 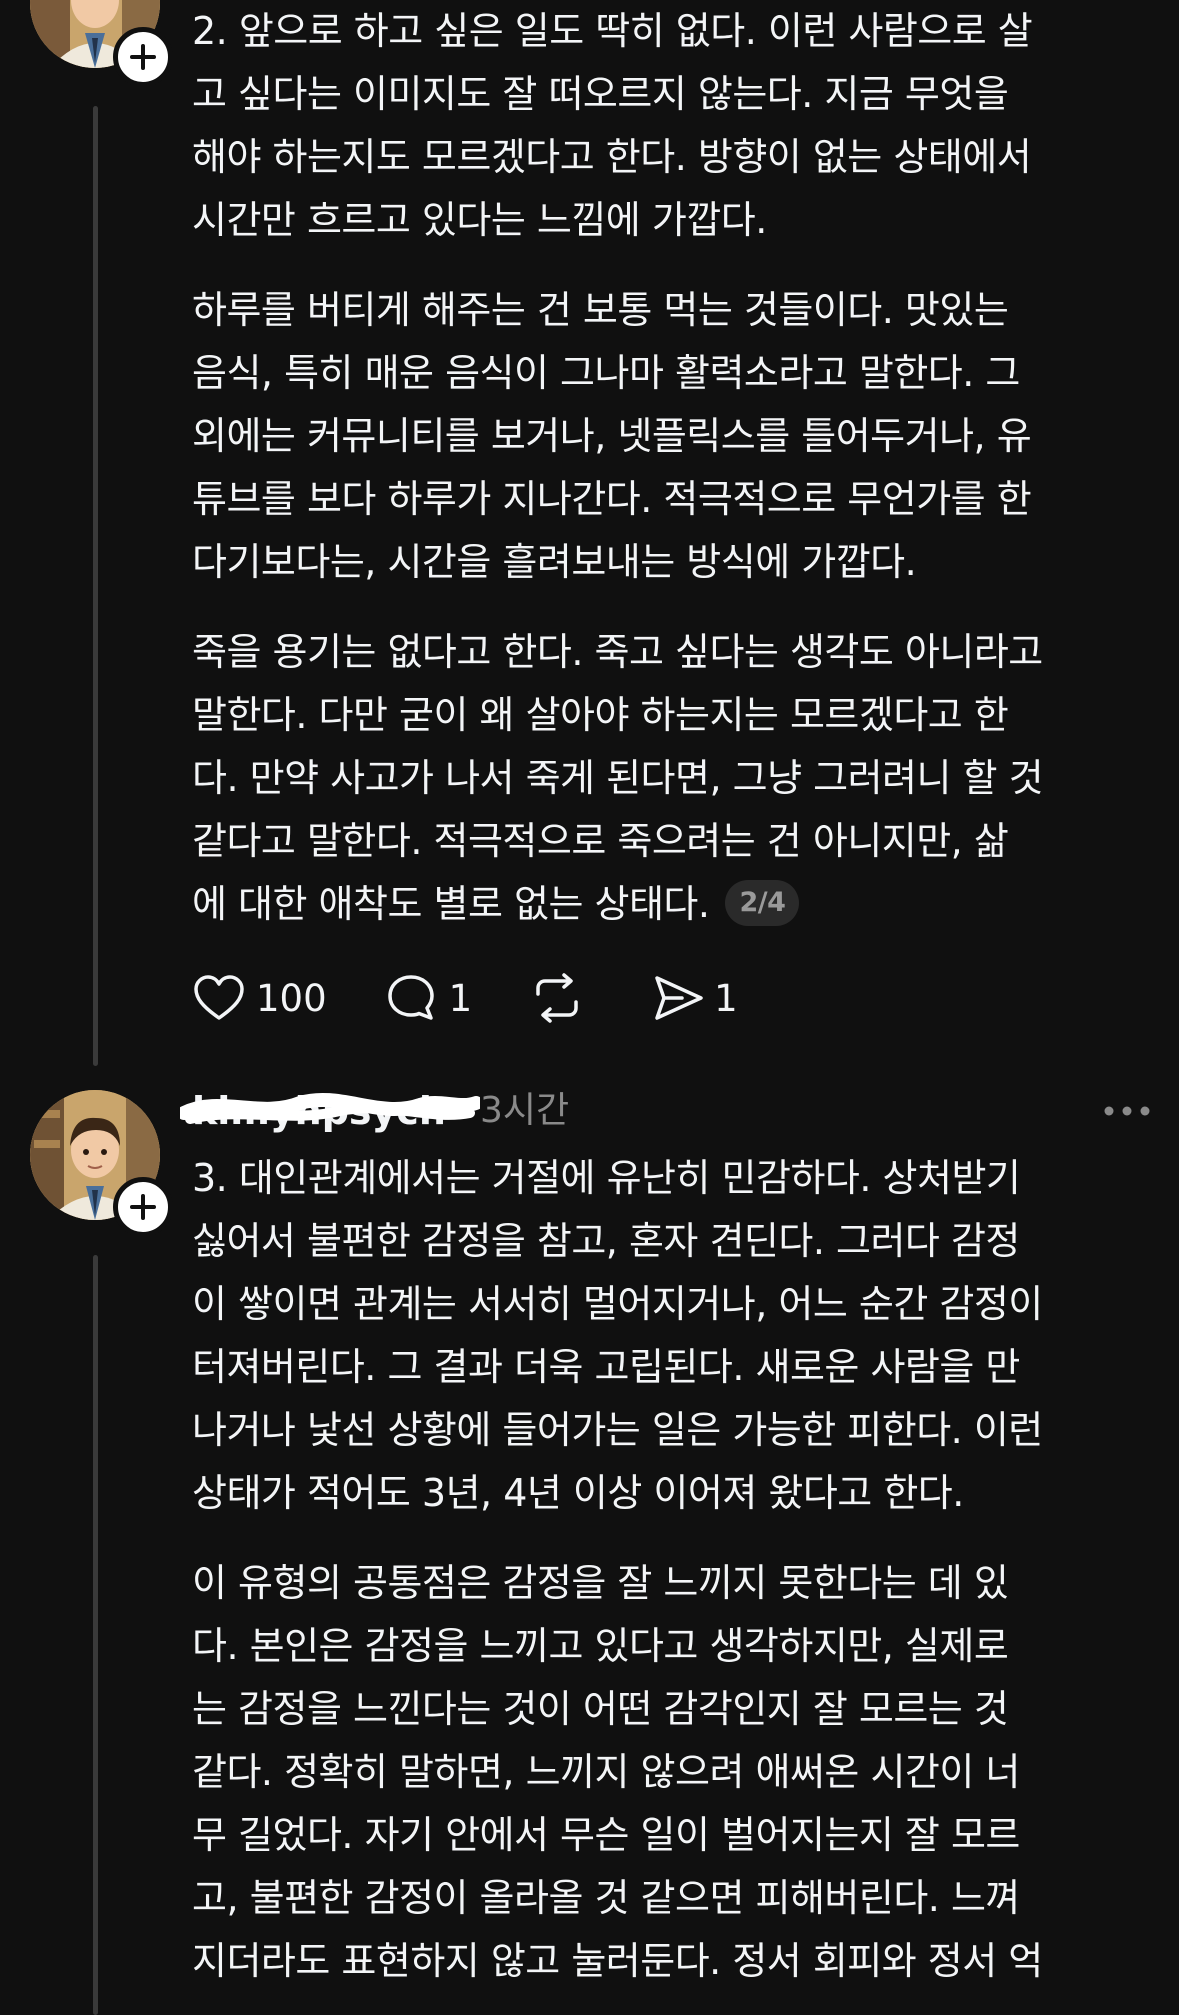 What do you see at coordinates (291, 998) in the screenshot?
I see `like-count: 100` at bounding box center [291, 998].